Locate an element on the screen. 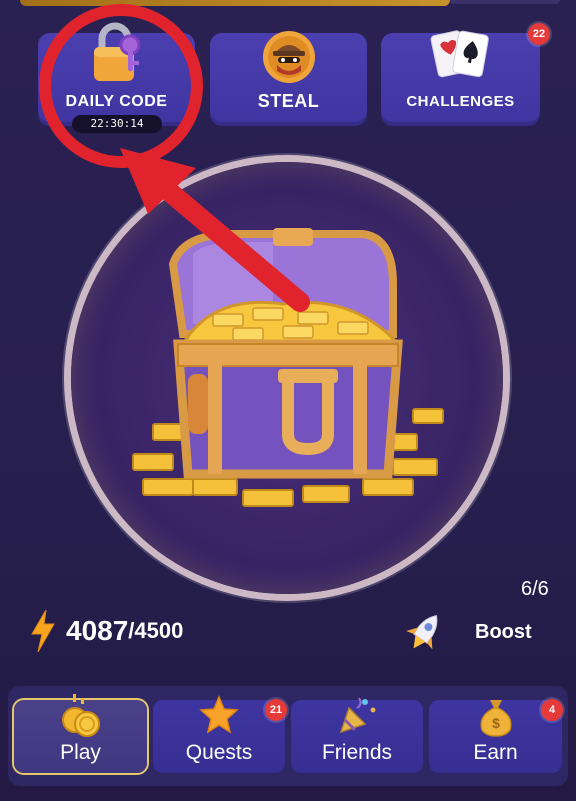 The image size is (576, 801). energy-current: 4087 is located at coordinates (97, 630).